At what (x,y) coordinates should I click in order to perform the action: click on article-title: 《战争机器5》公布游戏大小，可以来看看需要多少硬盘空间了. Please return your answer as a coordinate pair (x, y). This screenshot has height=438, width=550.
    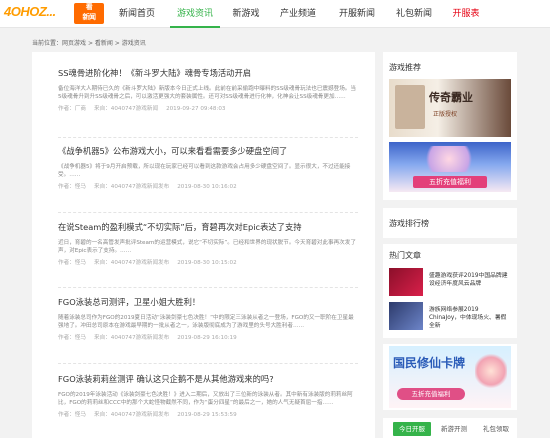
    Looking at the image, I should click on (208, 151).